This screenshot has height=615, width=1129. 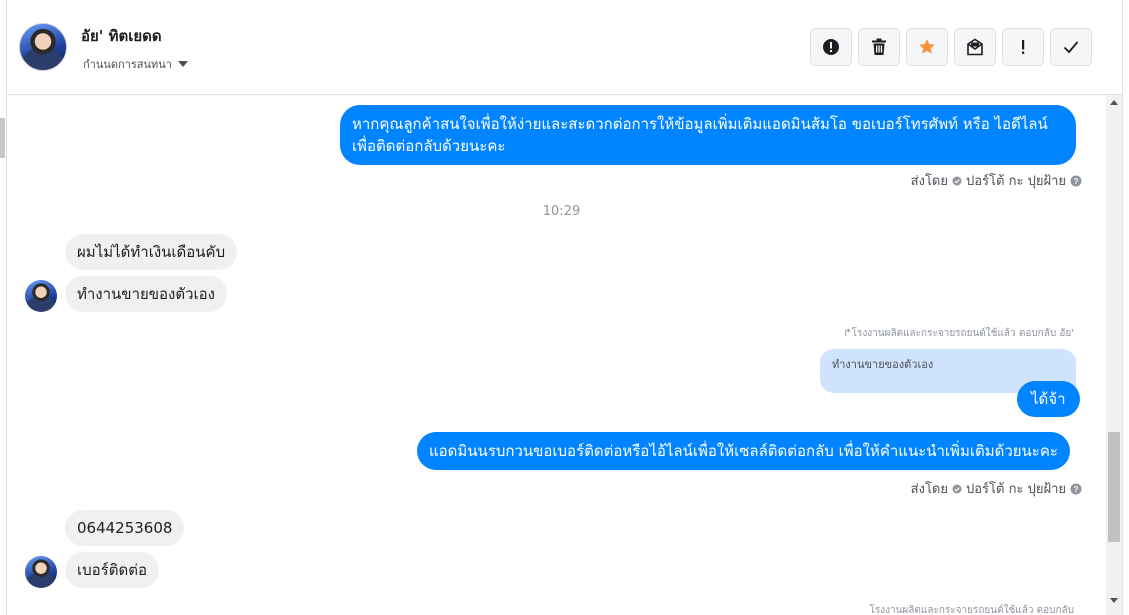 What do you see at coordinates (3, 307) in the screenshot?
I see `left-scrollbar` at bounding box center [3, 307].